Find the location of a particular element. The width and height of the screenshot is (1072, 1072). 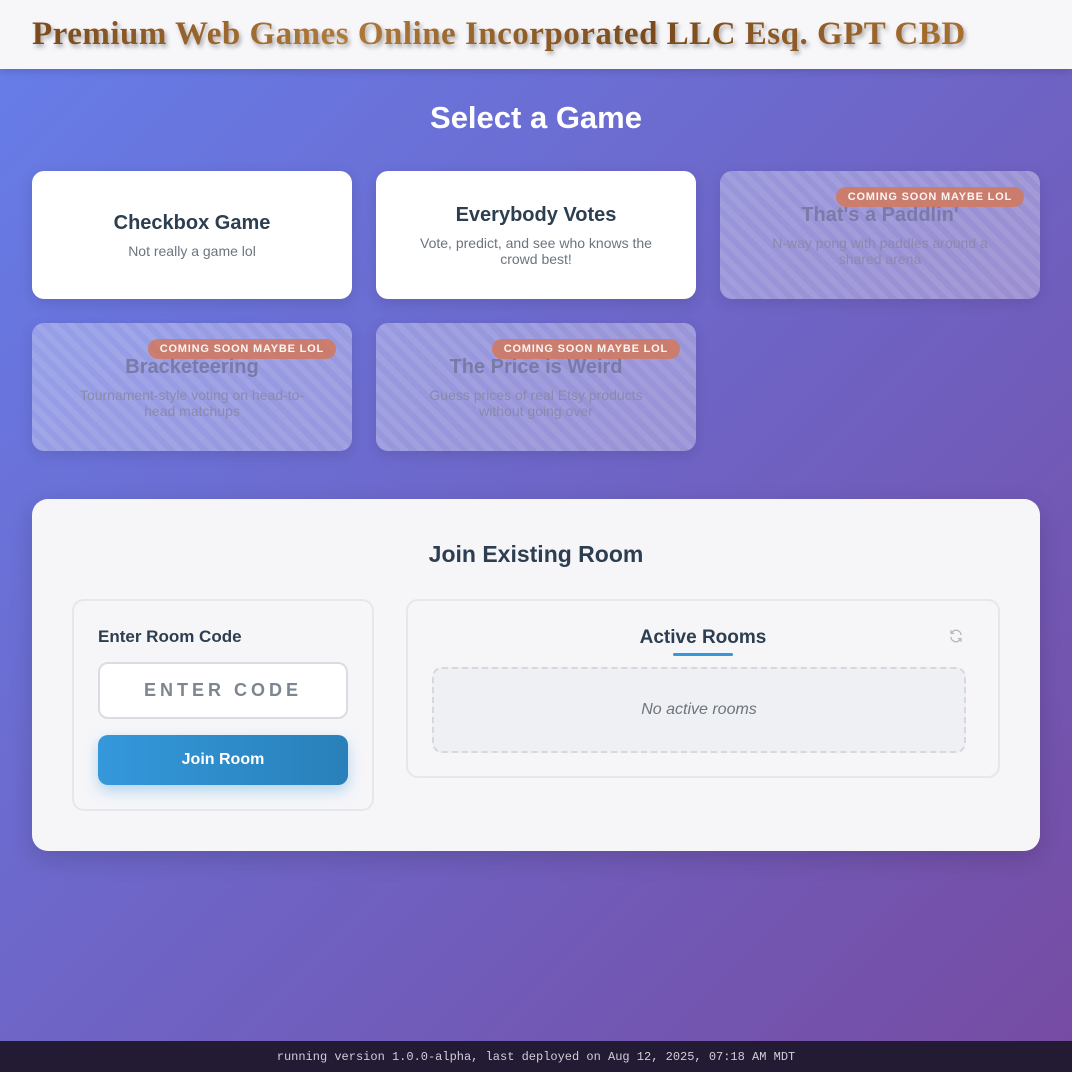

join-room-title: Join Existing Room is located at coordinates (536, 554).